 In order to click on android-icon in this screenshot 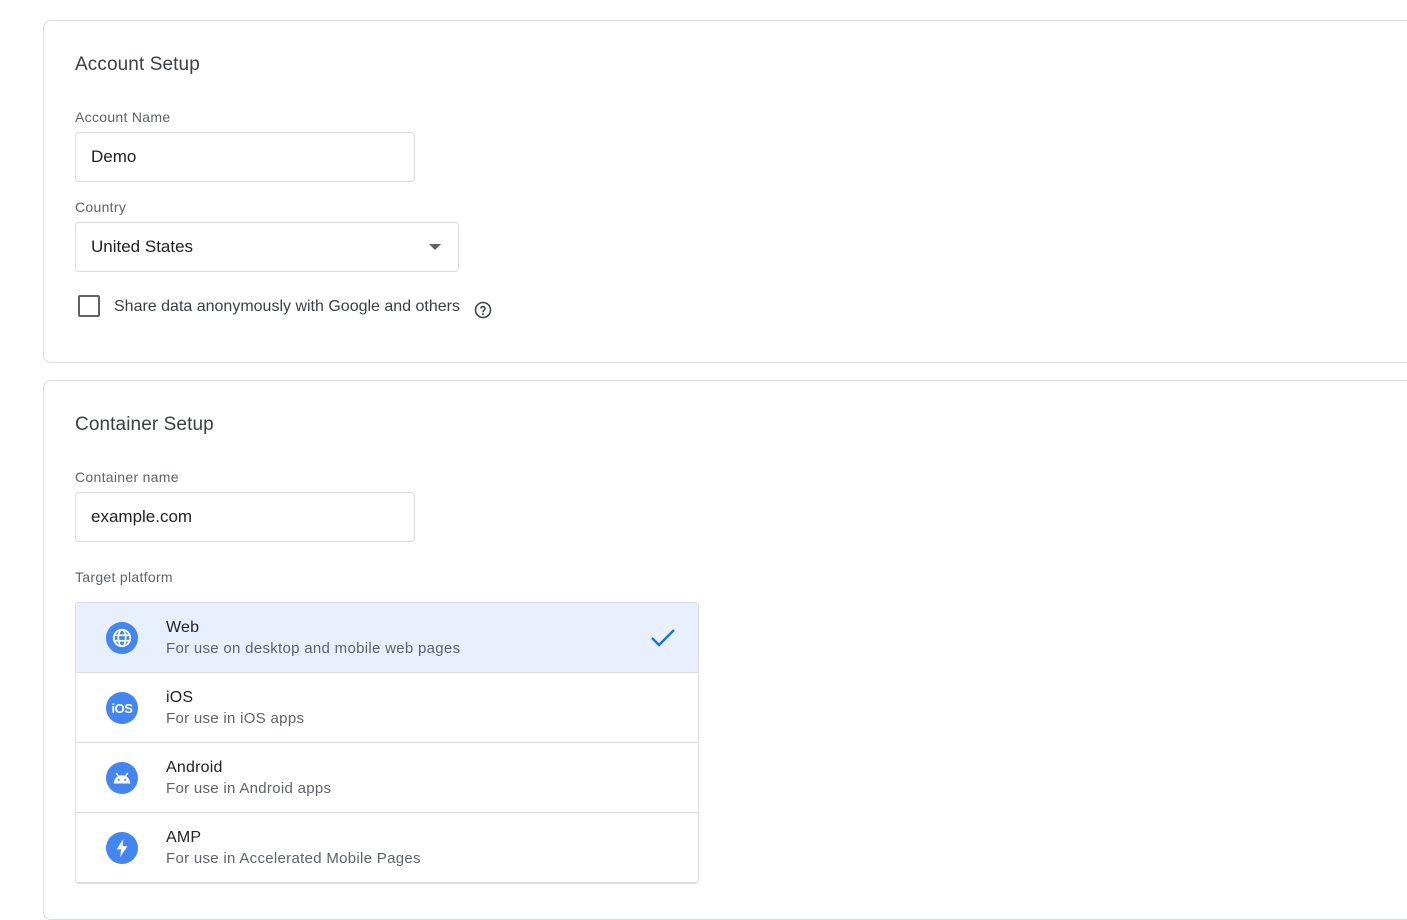, I will do `click(122, 778)`.